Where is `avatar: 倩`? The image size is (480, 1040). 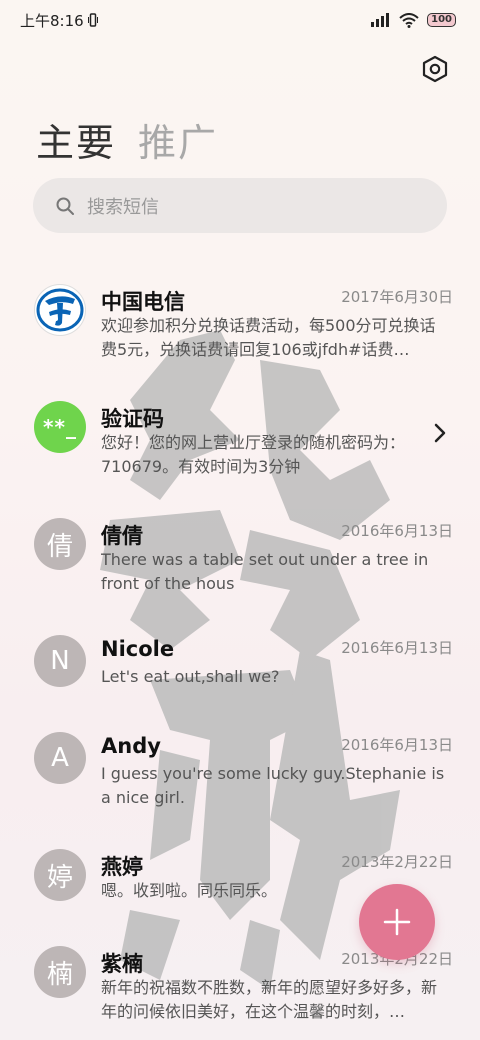
avatar: 倩 is located at coordinates (60, 544).